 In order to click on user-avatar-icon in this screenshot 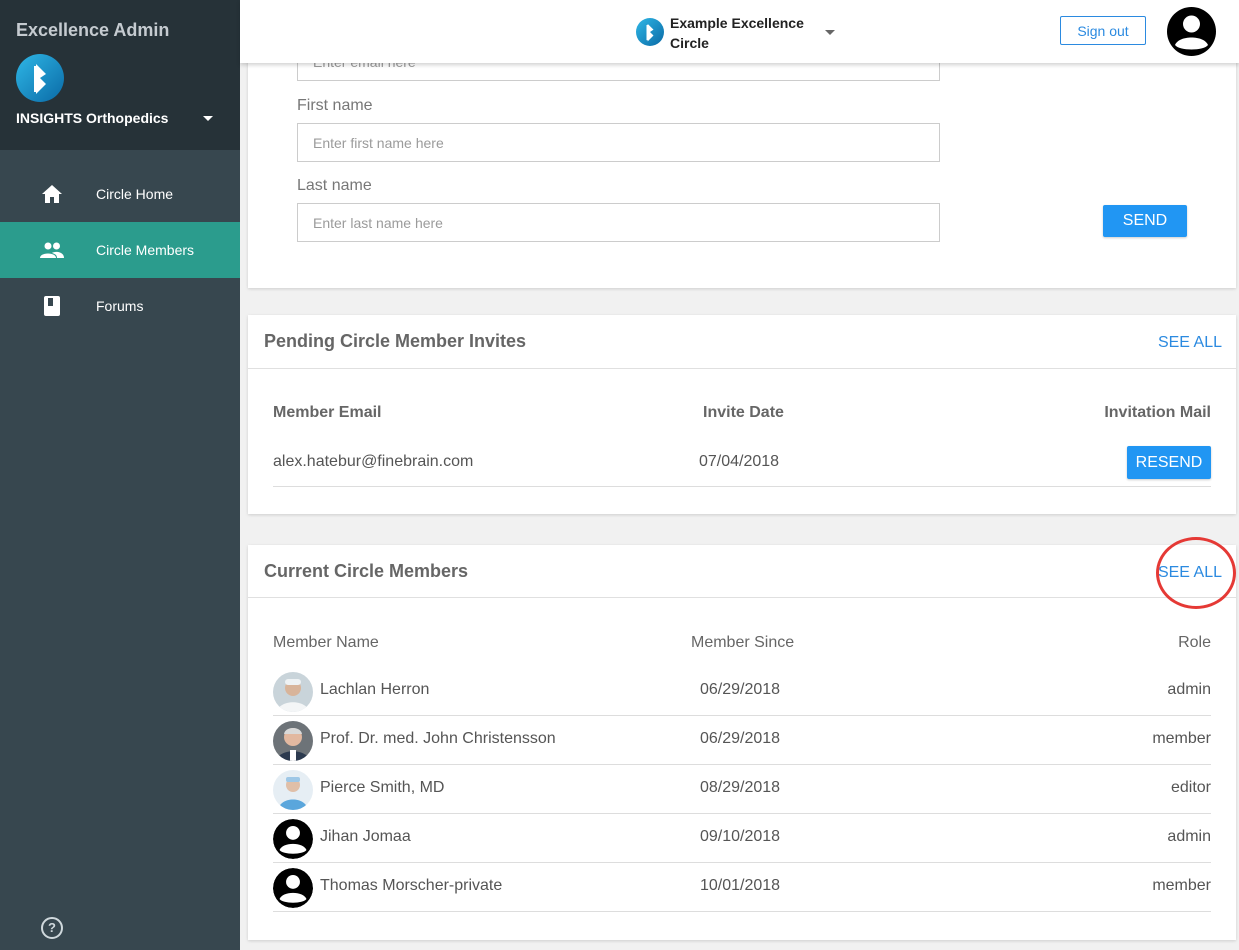, I will do `click(1191, 31)`.